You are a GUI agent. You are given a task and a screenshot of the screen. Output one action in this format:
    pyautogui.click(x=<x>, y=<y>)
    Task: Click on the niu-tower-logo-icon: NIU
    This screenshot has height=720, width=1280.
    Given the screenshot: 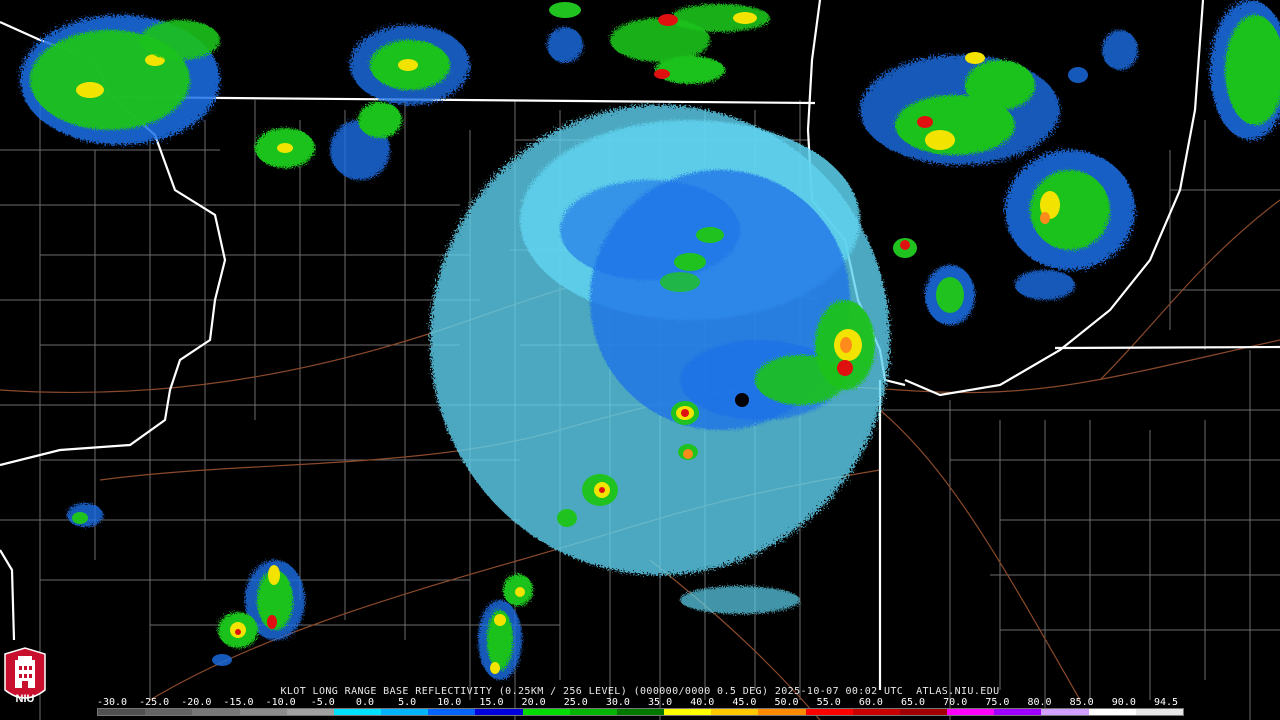 What is the action you would take?
    pyautogui.click(x=25, y=676)
    